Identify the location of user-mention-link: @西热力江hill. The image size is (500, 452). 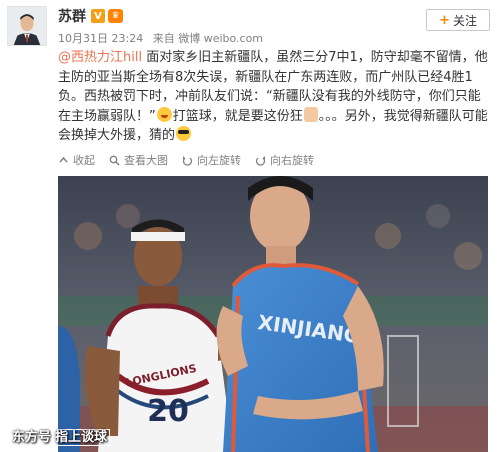
(100, 57).